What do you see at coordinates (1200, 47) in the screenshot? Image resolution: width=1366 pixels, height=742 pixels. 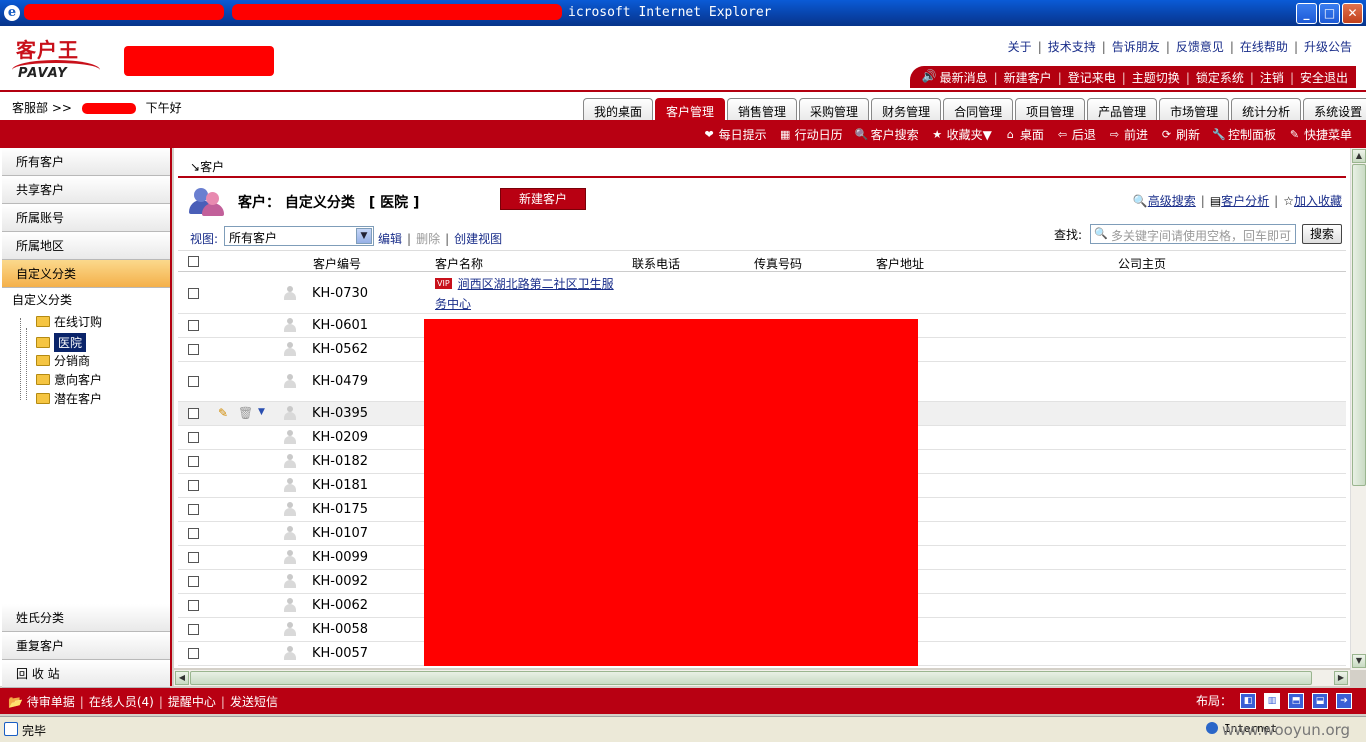 I see `top-link: 反馈意见` at bounding box center [1200, 47].